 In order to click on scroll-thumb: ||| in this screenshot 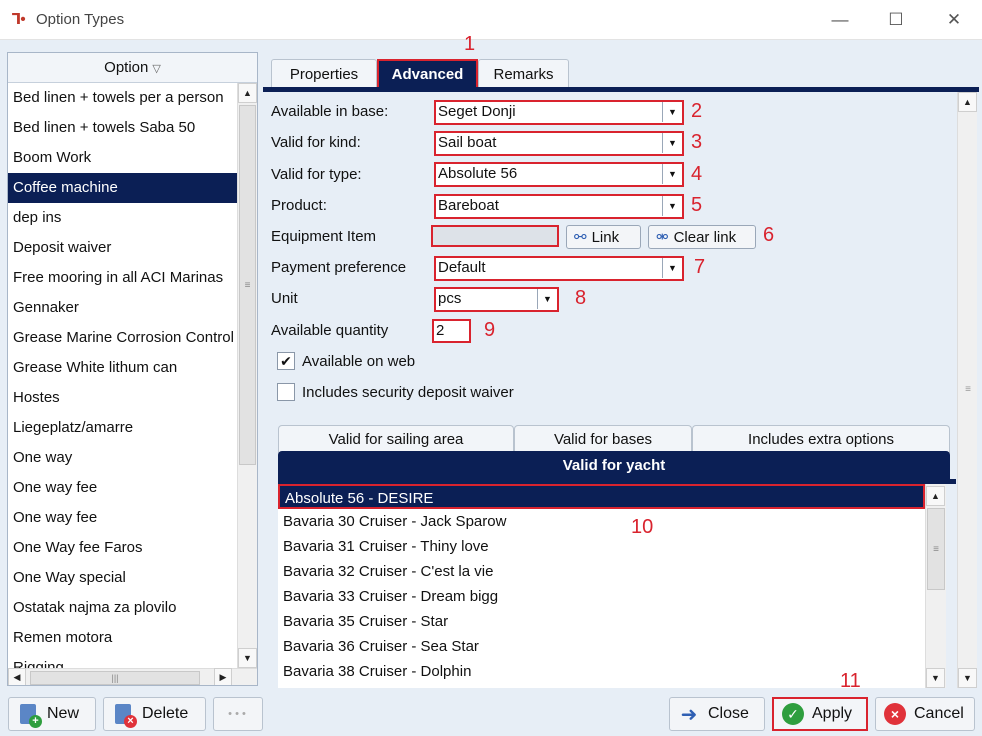, I will do `click(115, 678)`.